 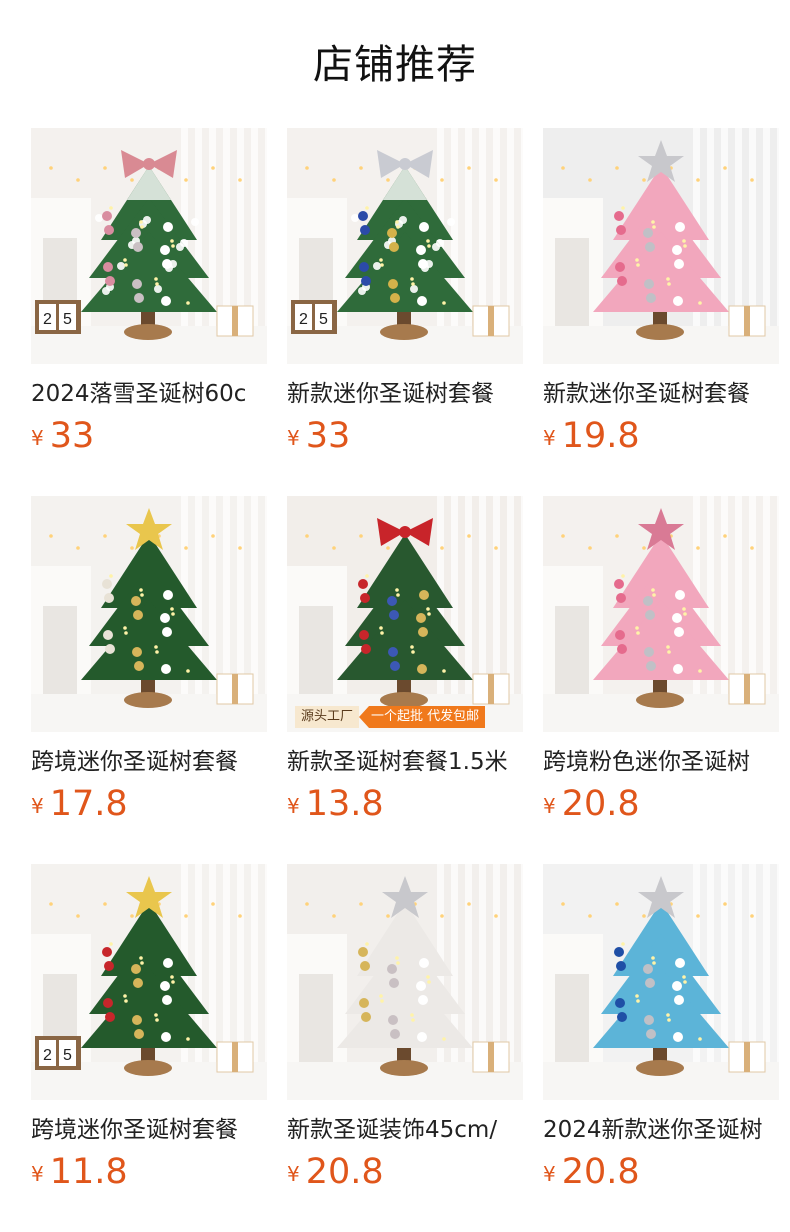 I want to click on product-image: 源头工厂 一个起批 代发包邮, so click(x=405, y=614).